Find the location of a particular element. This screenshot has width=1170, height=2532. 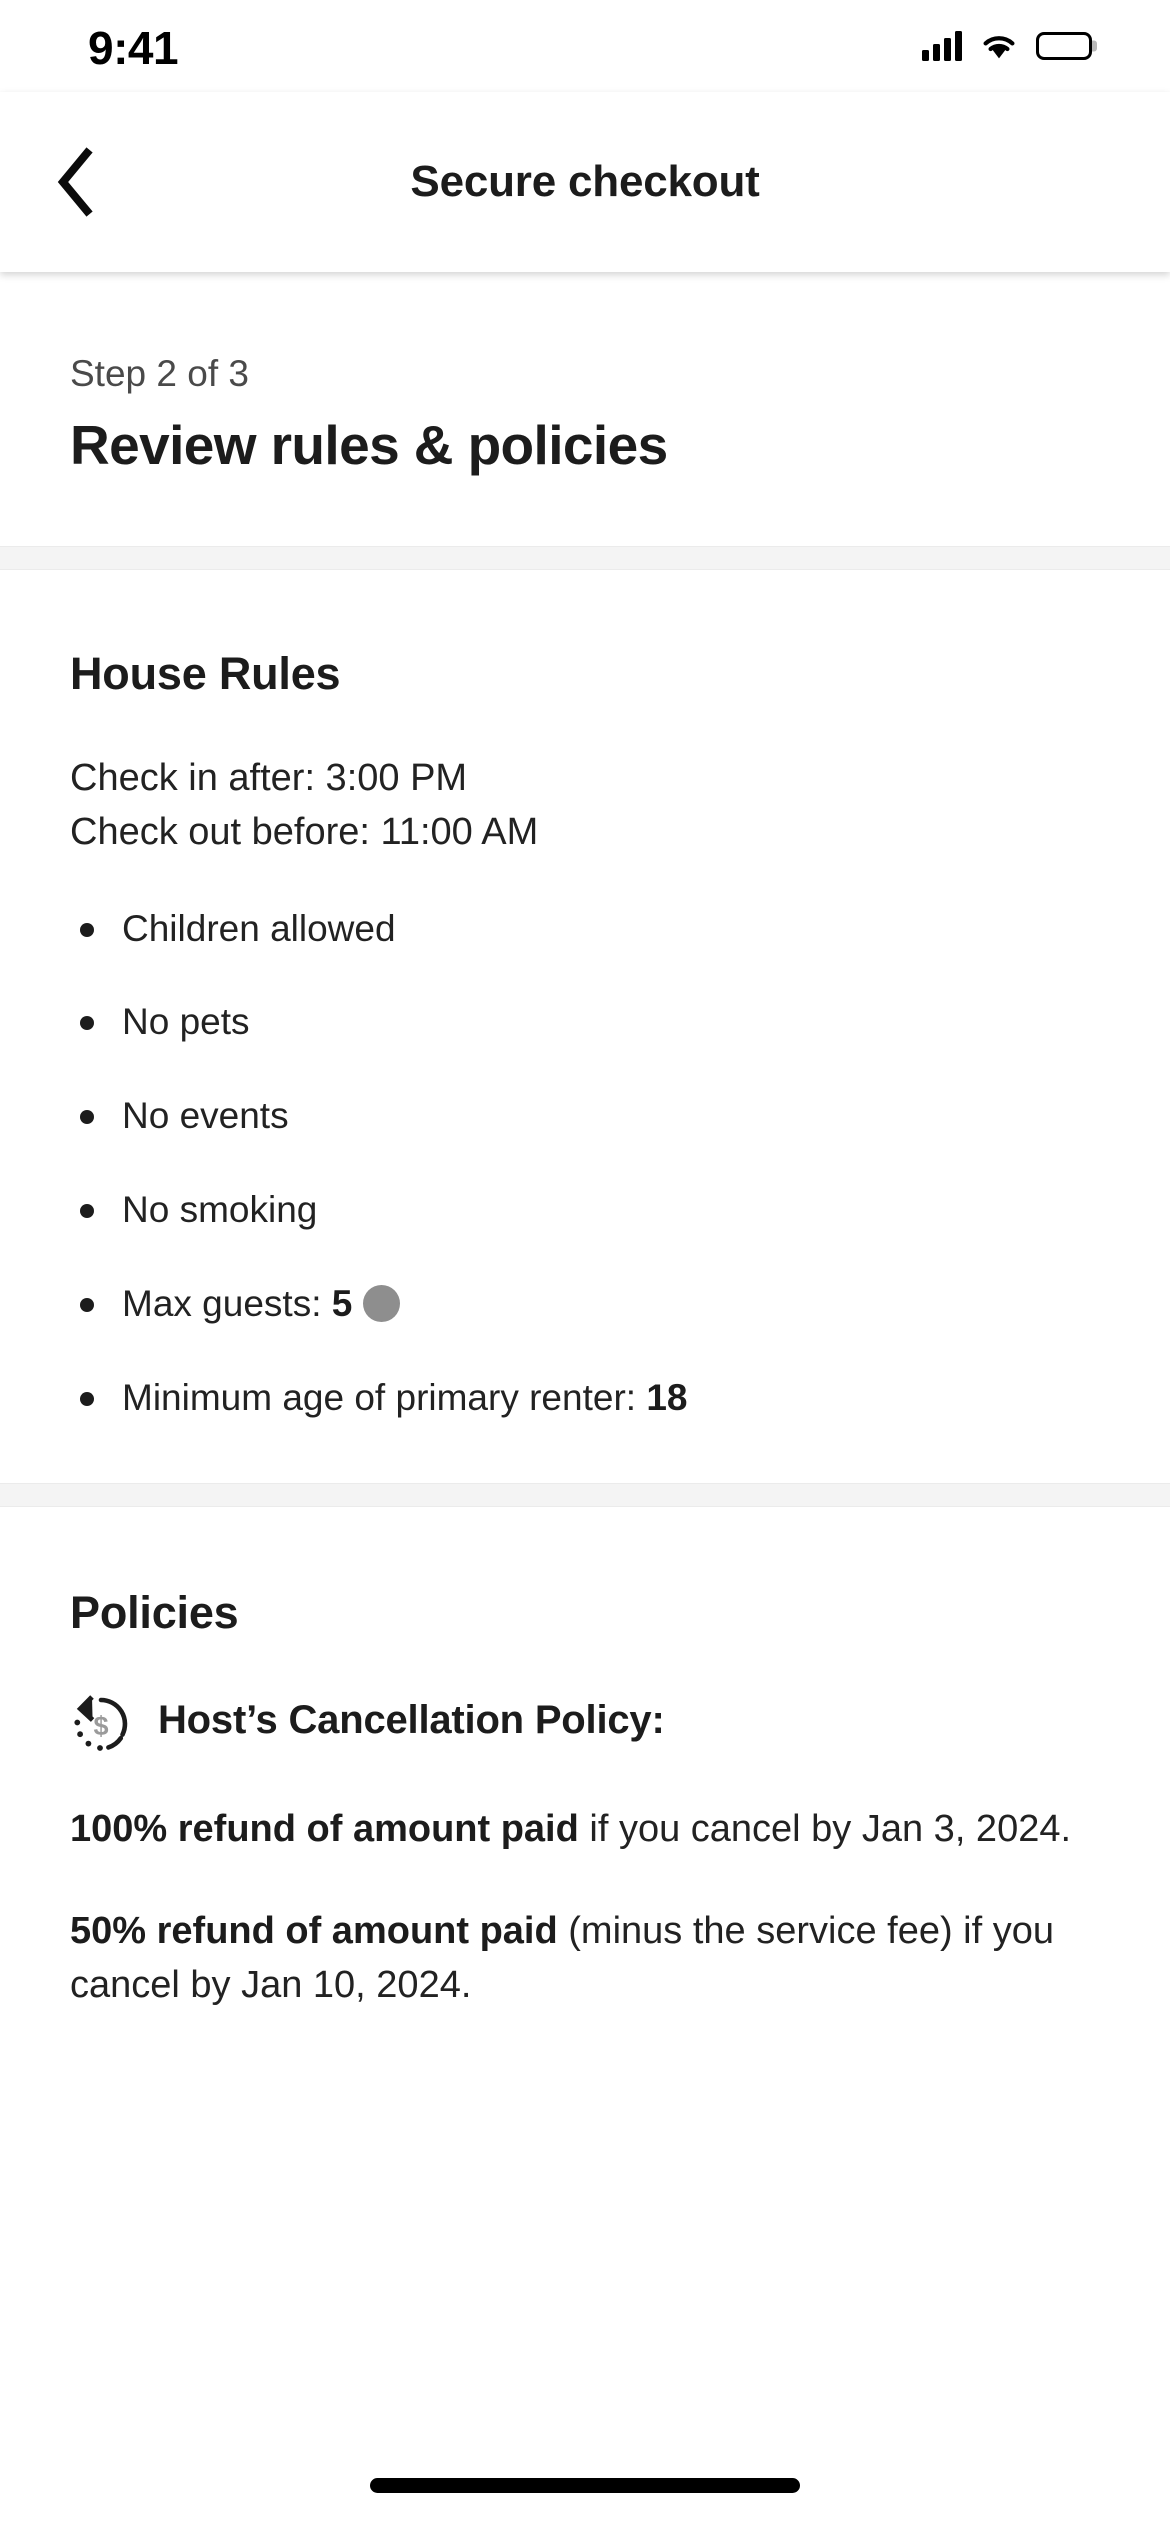

rule-text: Children allowed is located at coordinates (259, 928).